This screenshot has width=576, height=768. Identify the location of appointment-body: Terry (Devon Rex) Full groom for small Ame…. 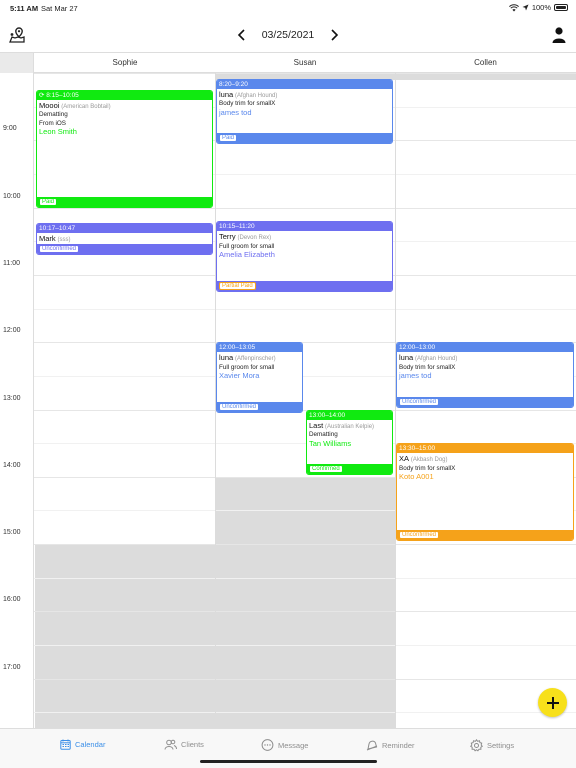
(304, 245).